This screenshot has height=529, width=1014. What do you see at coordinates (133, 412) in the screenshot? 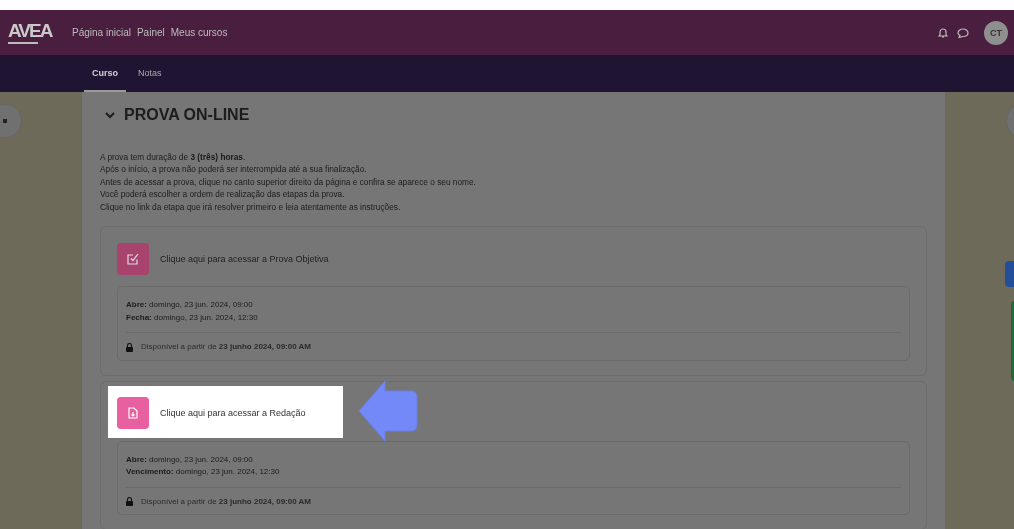
I see `document-icon` at bounding box center [133, 412].